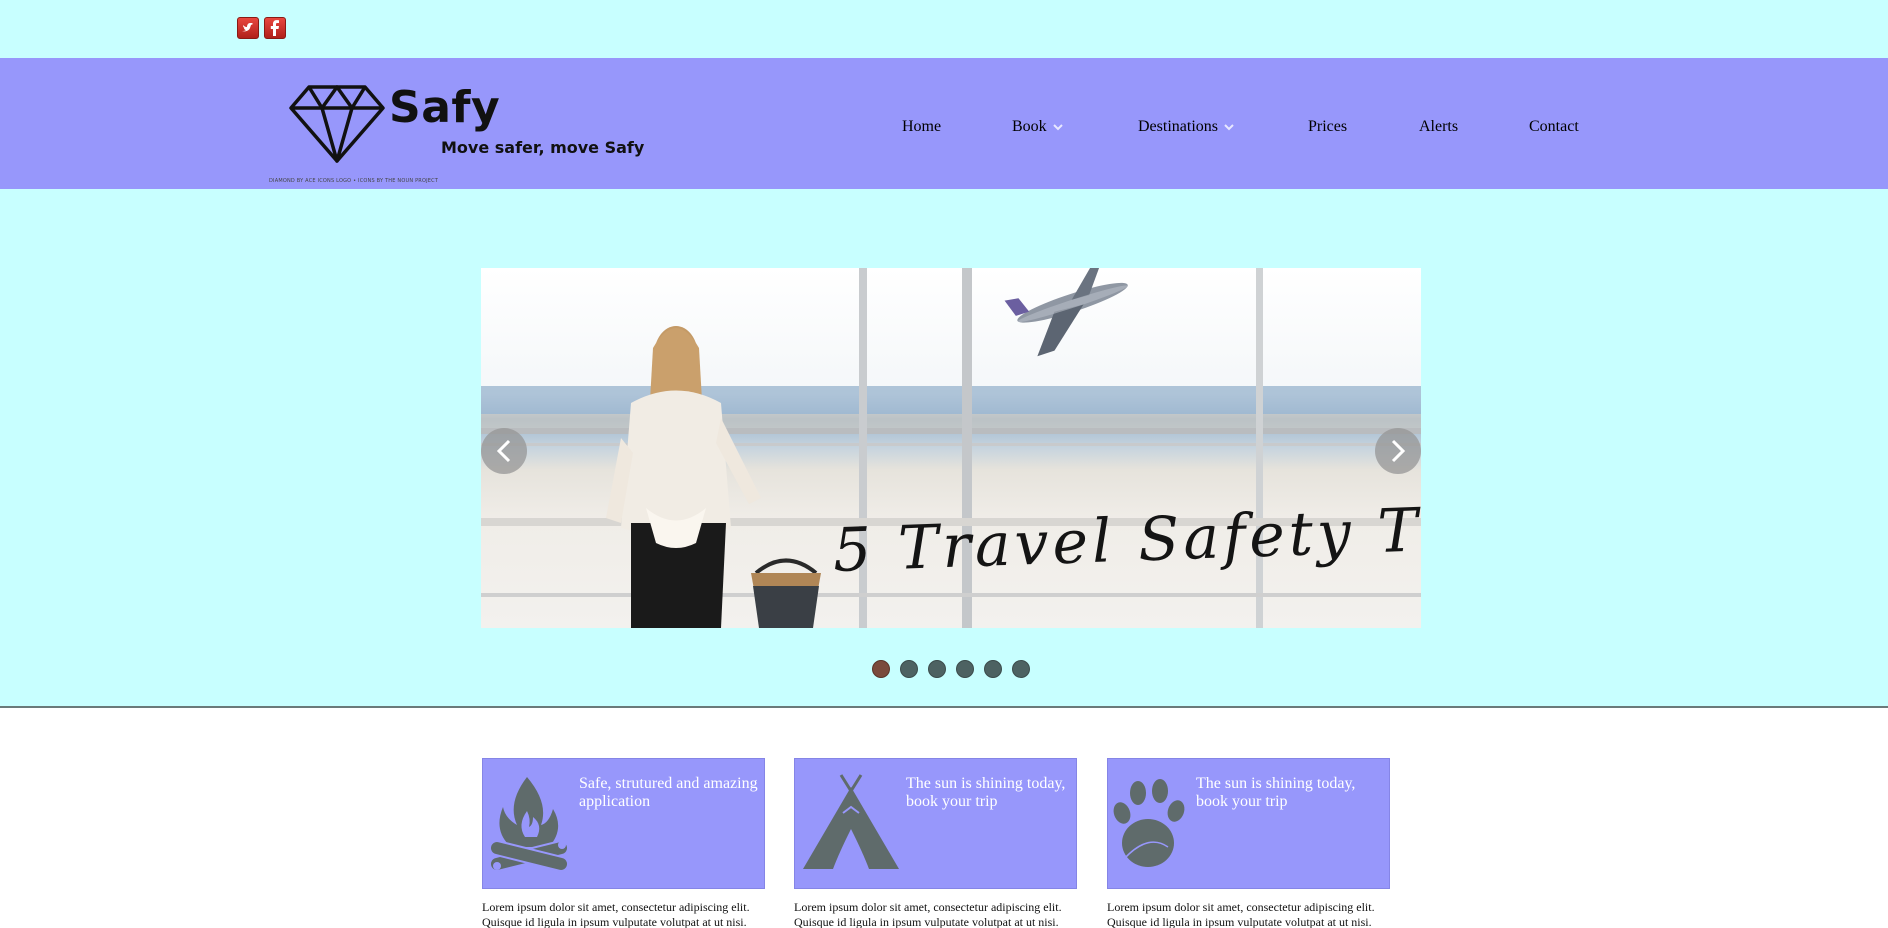 This screenshot has width=1888, height=928. I want to click on feature-card-2: The sun is shining today, book your trip, so click(935, 823).